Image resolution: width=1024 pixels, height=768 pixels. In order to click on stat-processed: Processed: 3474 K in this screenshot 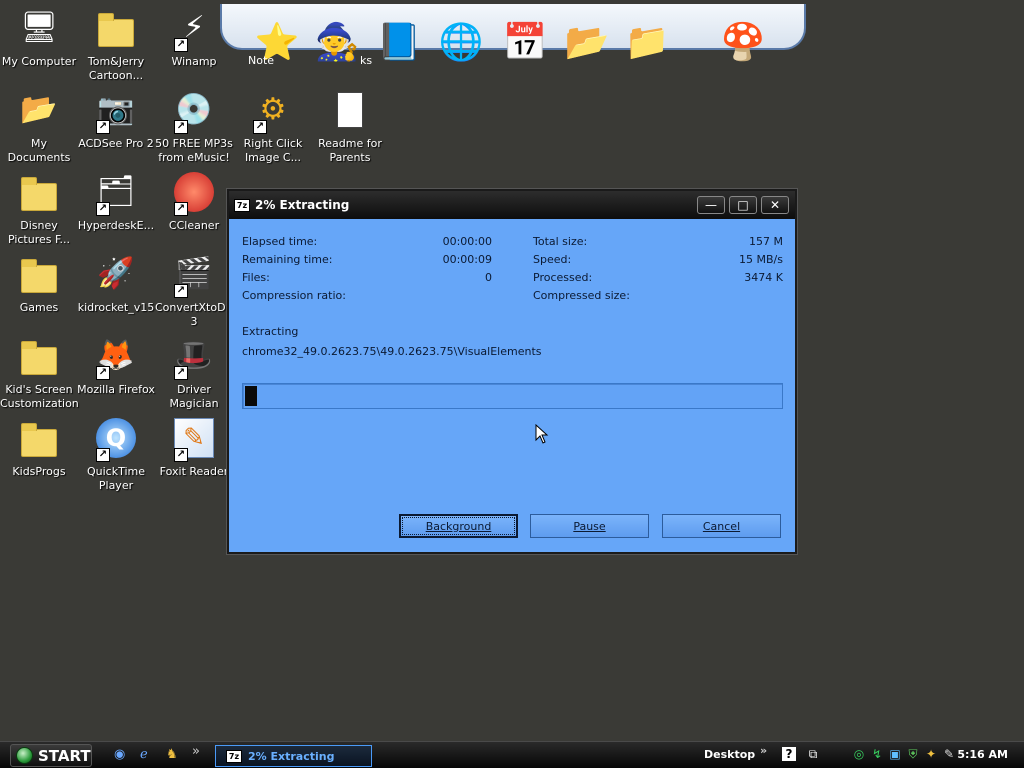, I will do `click(658, 278)`.